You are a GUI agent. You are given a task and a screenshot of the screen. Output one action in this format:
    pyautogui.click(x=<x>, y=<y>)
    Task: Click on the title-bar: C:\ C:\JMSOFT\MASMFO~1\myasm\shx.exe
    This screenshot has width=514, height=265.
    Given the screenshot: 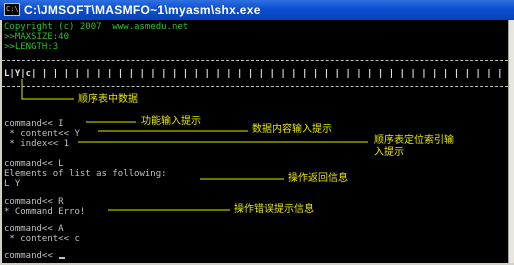 What is the action you would take?
    pyautogui.click(x=257, y=10)
    